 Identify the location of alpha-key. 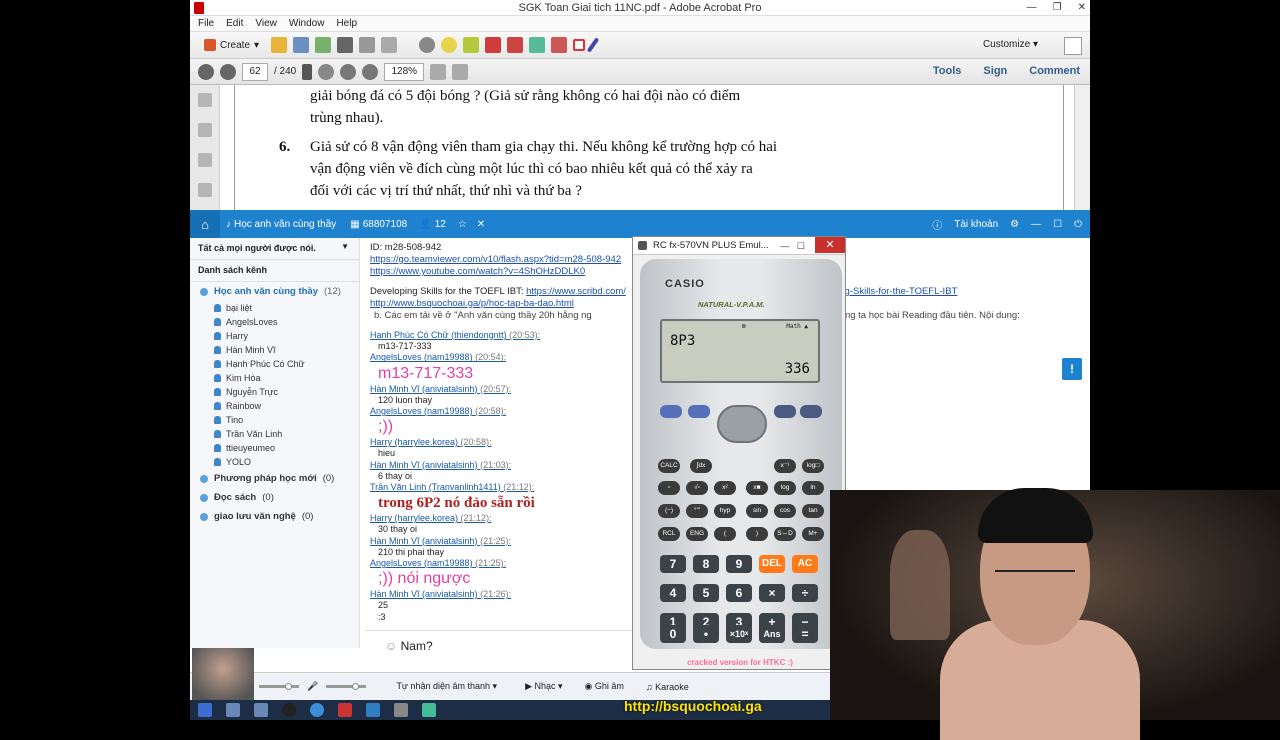
(699, 411).